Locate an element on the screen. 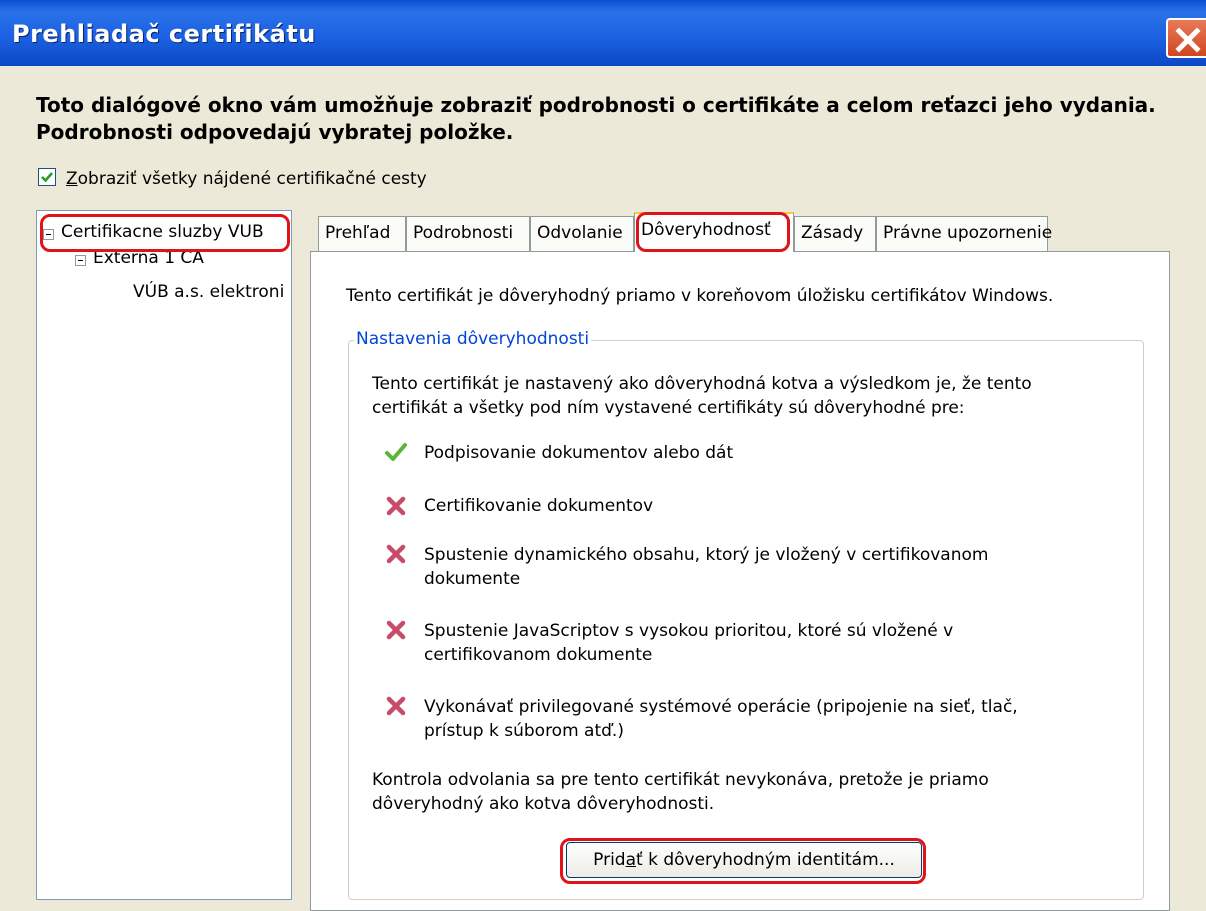  trust-item-4-line-2: certifikovanom dokumente is located at coordinates (538, 655).